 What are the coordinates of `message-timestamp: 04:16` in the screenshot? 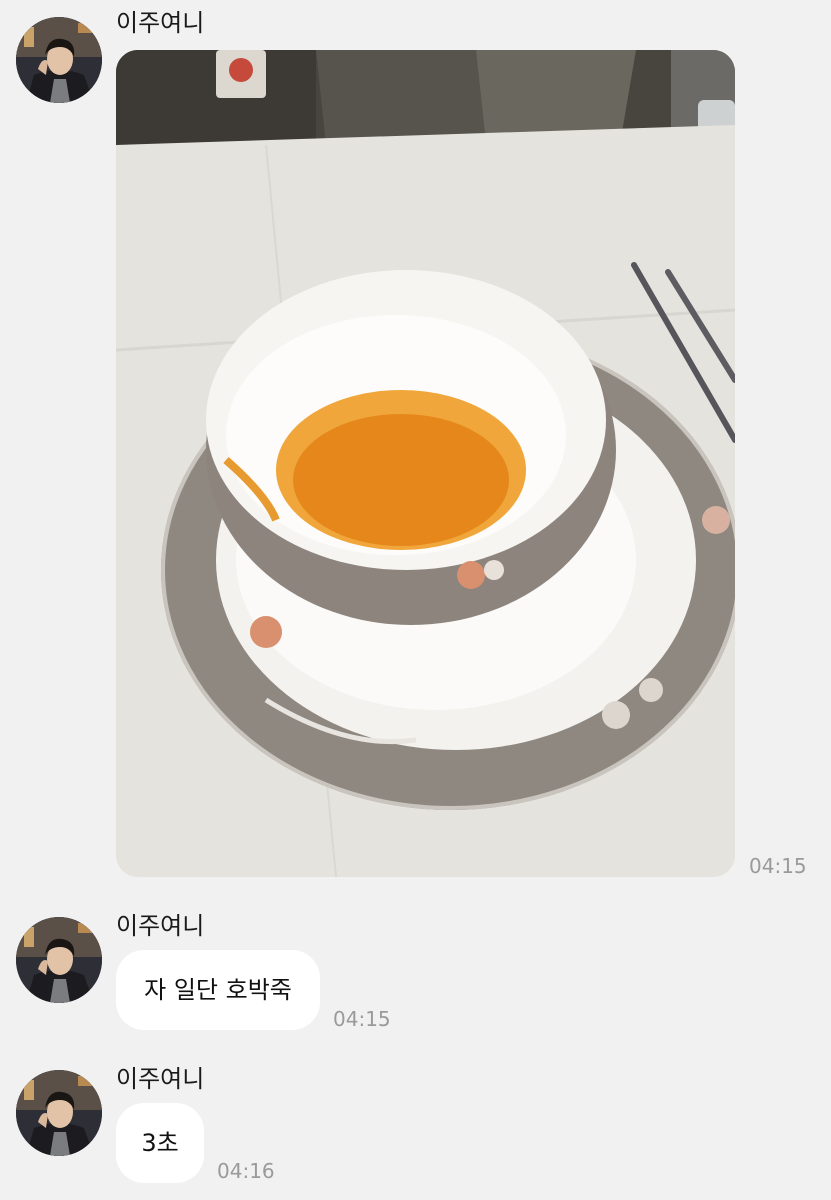 It's located at (246, 1171).